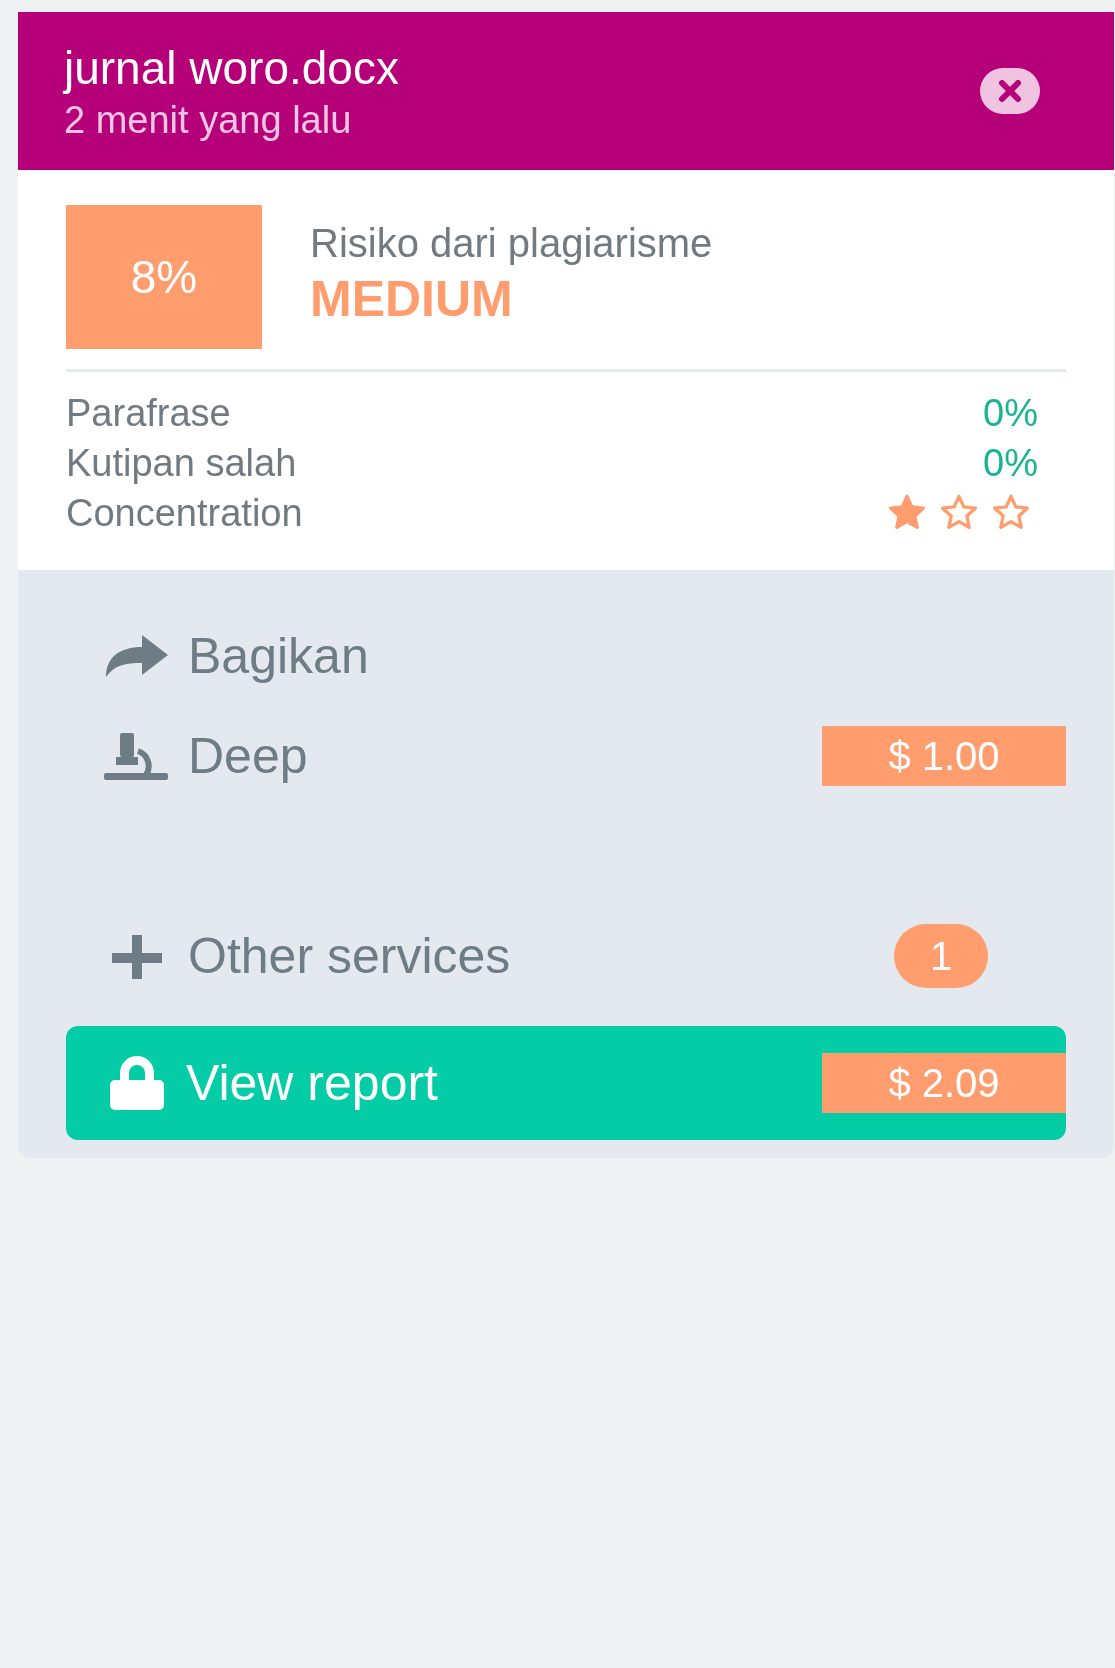 The height and width of the screenshot is (1668, 1115). Describe the element at coordinates (511, 243) in the screenshot. I see `risk-label: Risiko dari plagiarisme` at that location.